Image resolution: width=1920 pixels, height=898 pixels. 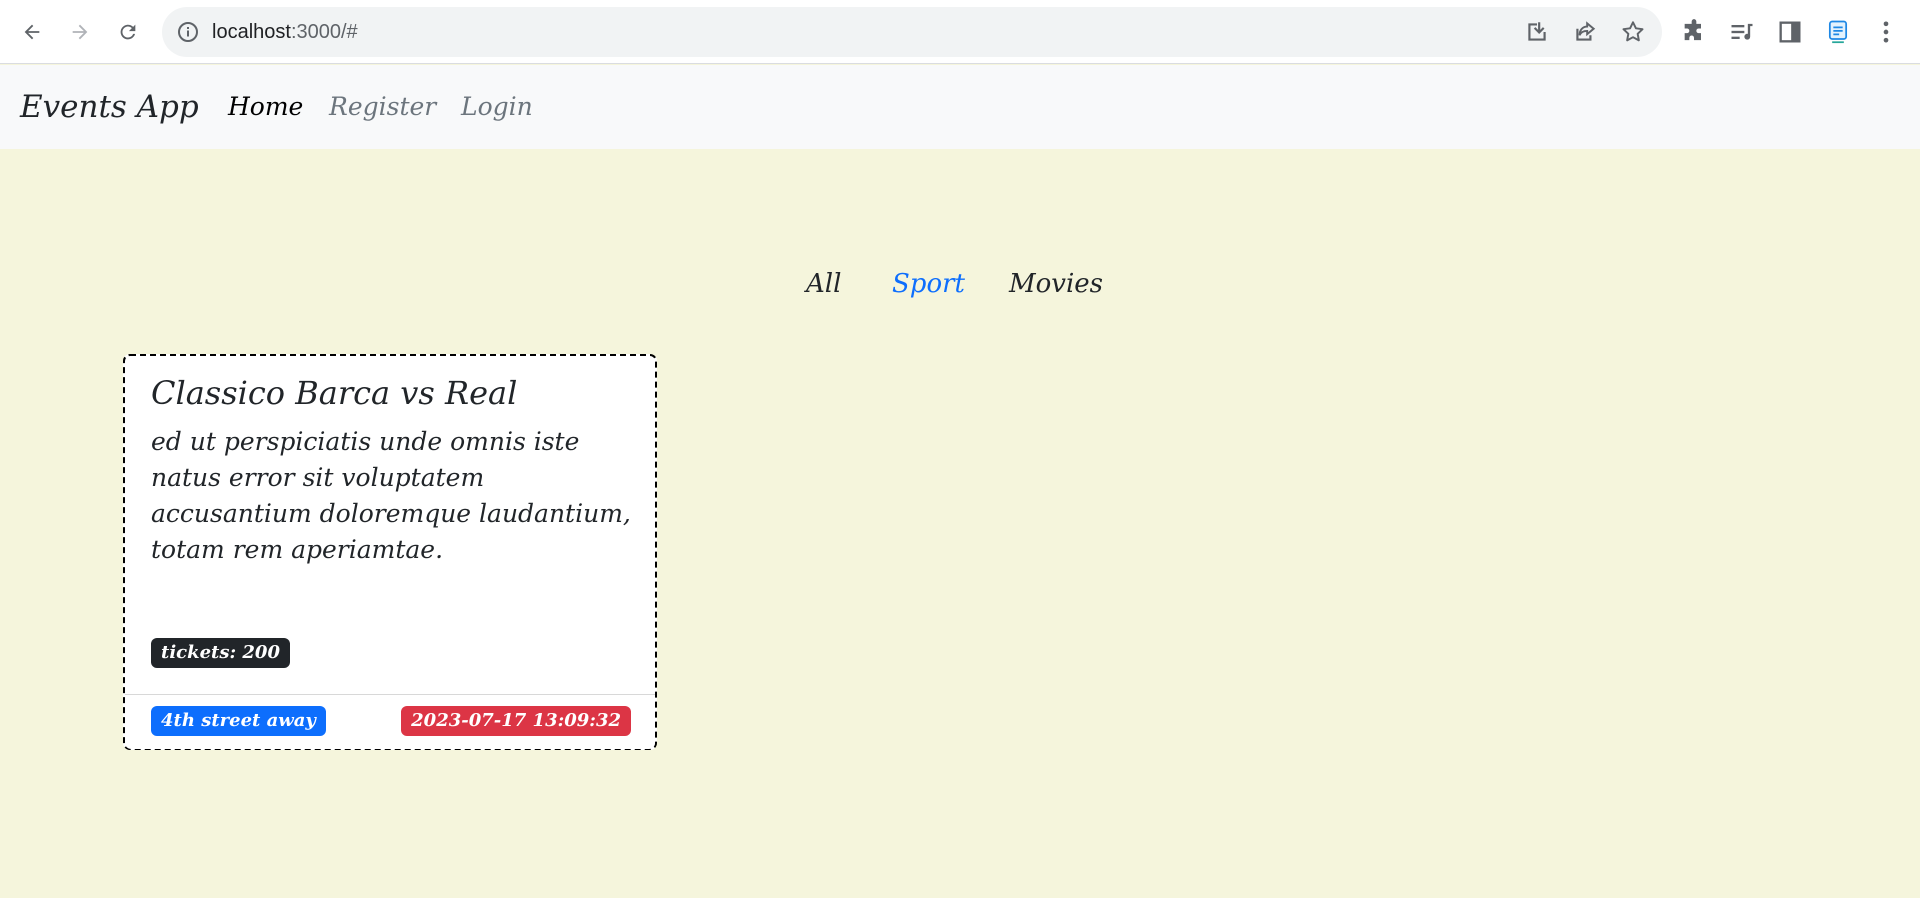 What do you see at coordinates (823, 284) in the screenshot?
I see `filter-all: All` at bounding box center [823, 284].